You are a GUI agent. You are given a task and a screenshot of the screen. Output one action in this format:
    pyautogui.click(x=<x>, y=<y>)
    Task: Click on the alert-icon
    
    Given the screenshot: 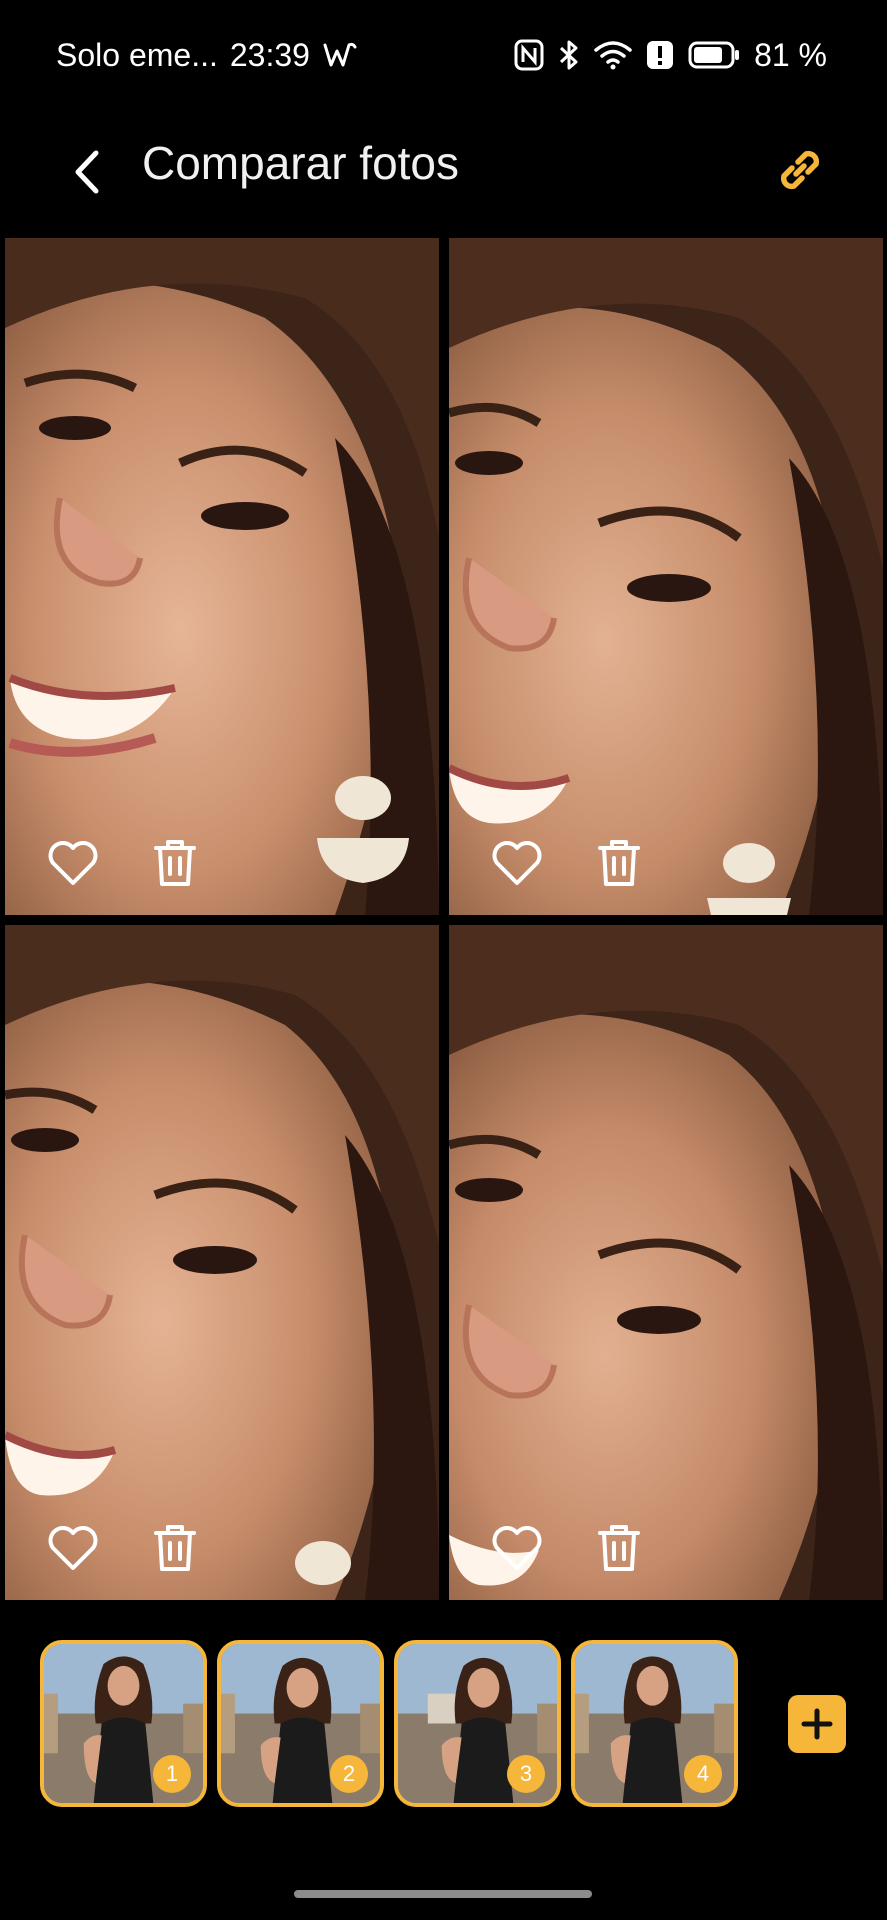 What is the action you would take?
    pyautogui.click(x=660, y=55)
    